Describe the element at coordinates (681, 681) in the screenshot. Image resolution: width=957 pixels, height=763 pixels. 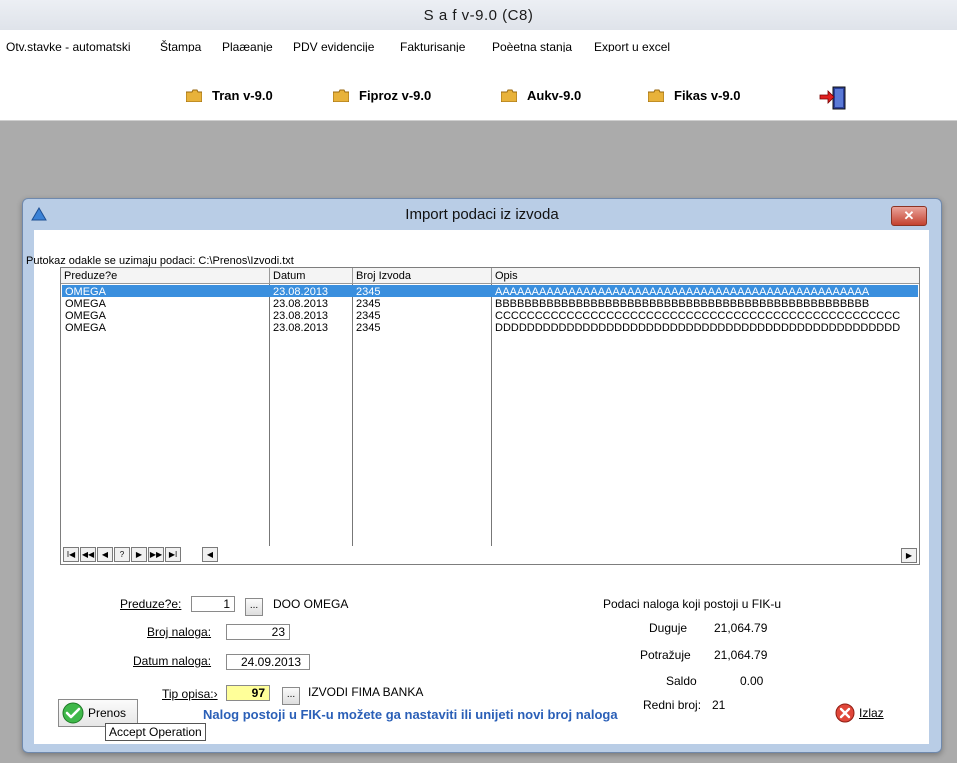
I see `saldo-label: Saldo` at that location.